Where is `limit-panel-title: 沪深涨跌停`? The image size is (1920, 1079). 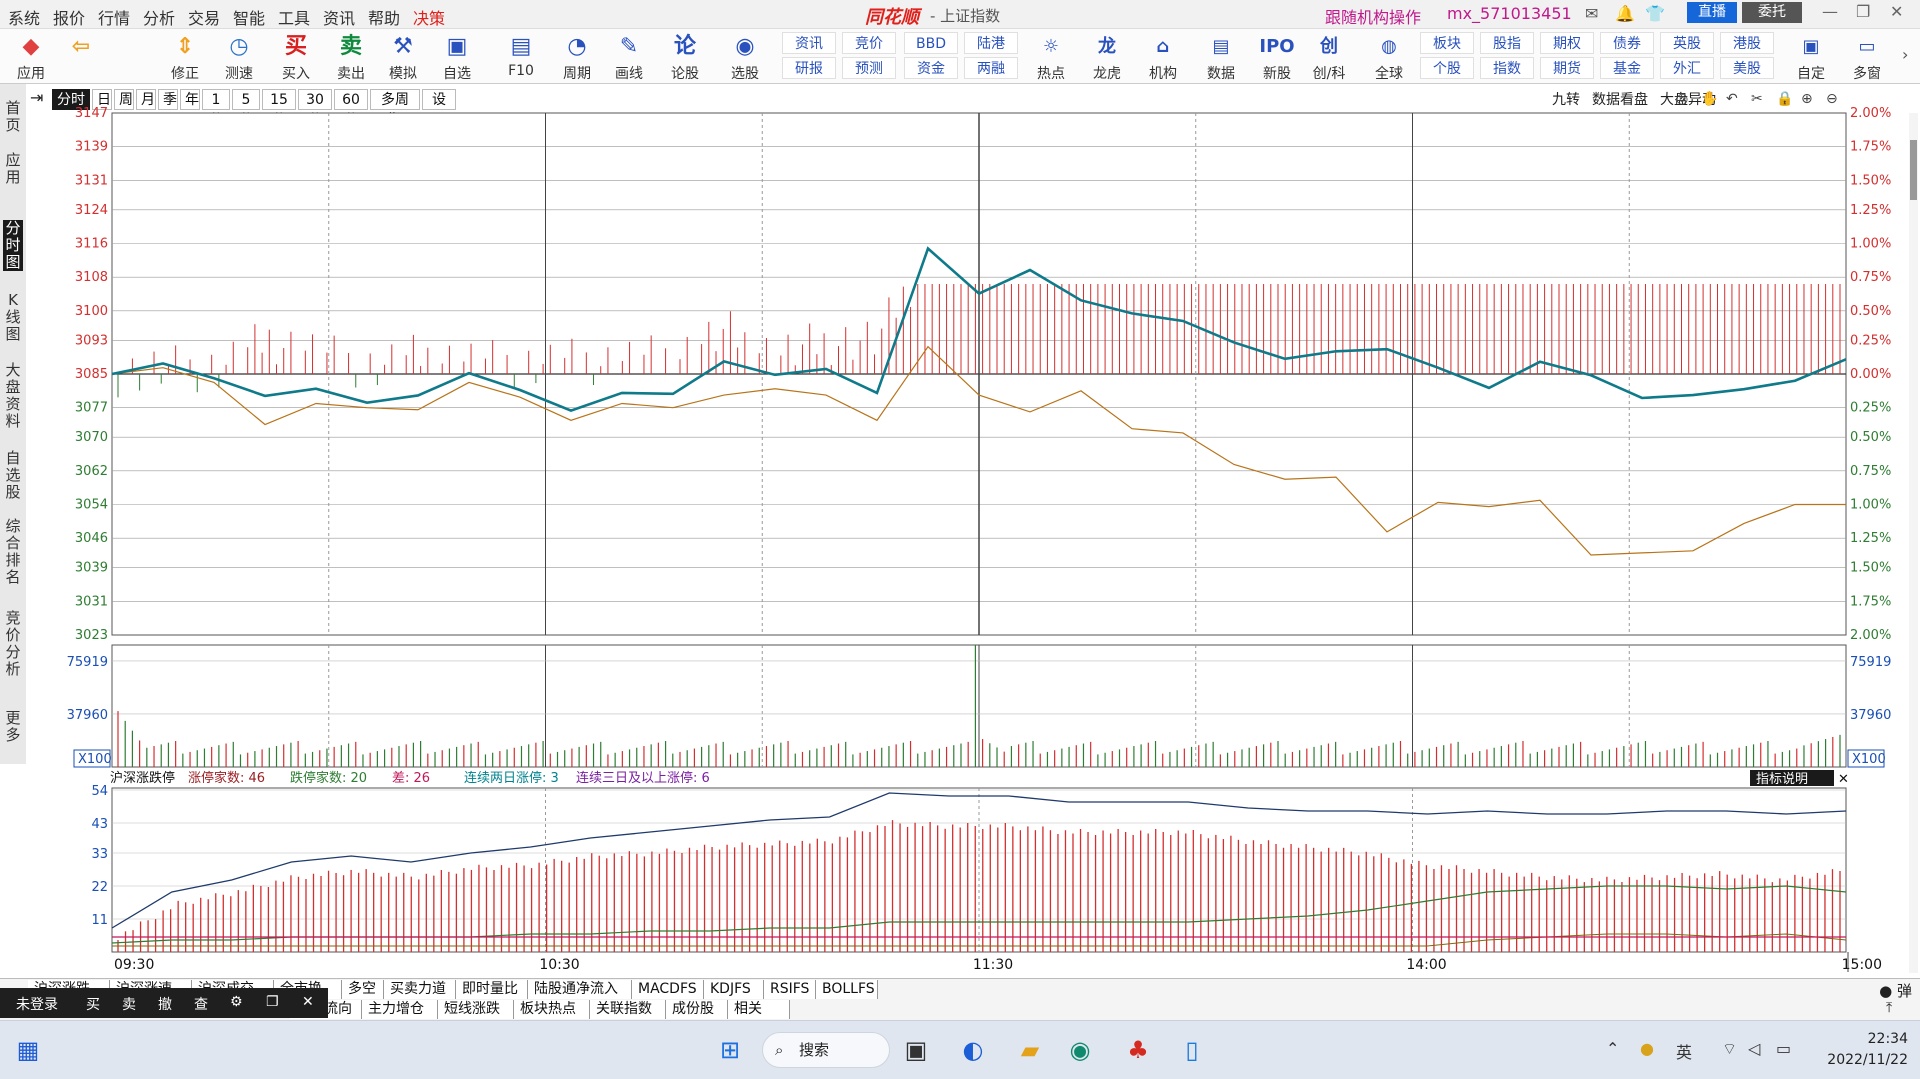 limit-panel-title: 沪深涨跌停 is located at coordinates (142, 778).